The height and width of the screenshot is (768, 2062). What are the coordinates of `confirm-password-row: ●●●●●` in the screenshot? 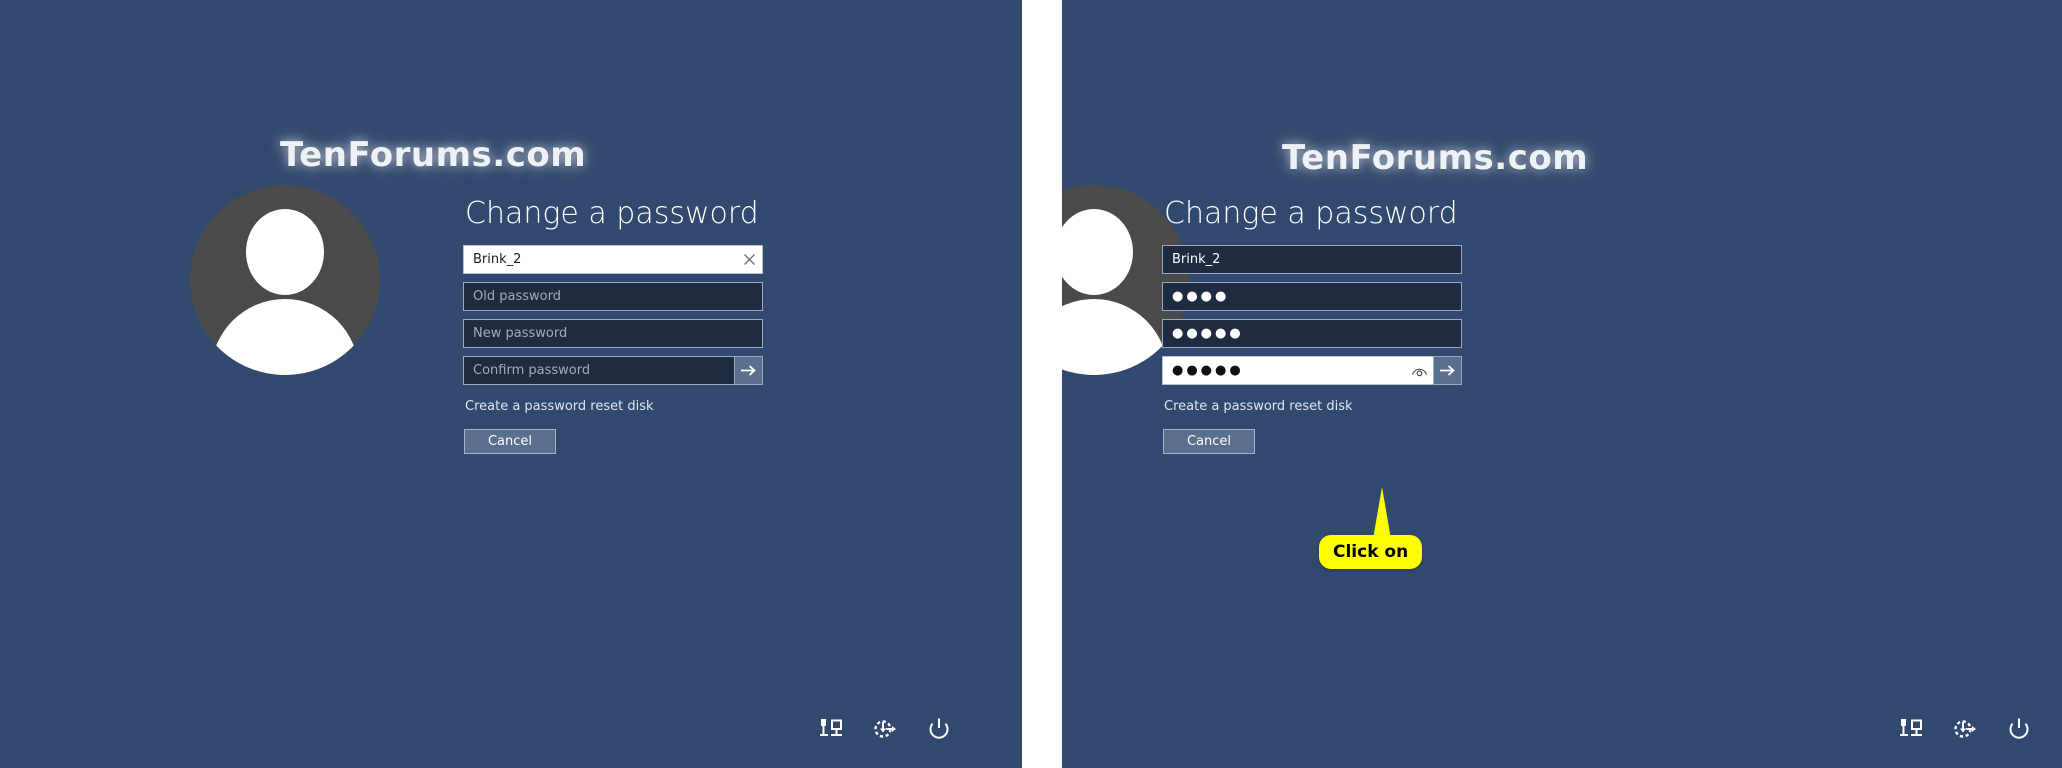 It's located at (1312, 370).